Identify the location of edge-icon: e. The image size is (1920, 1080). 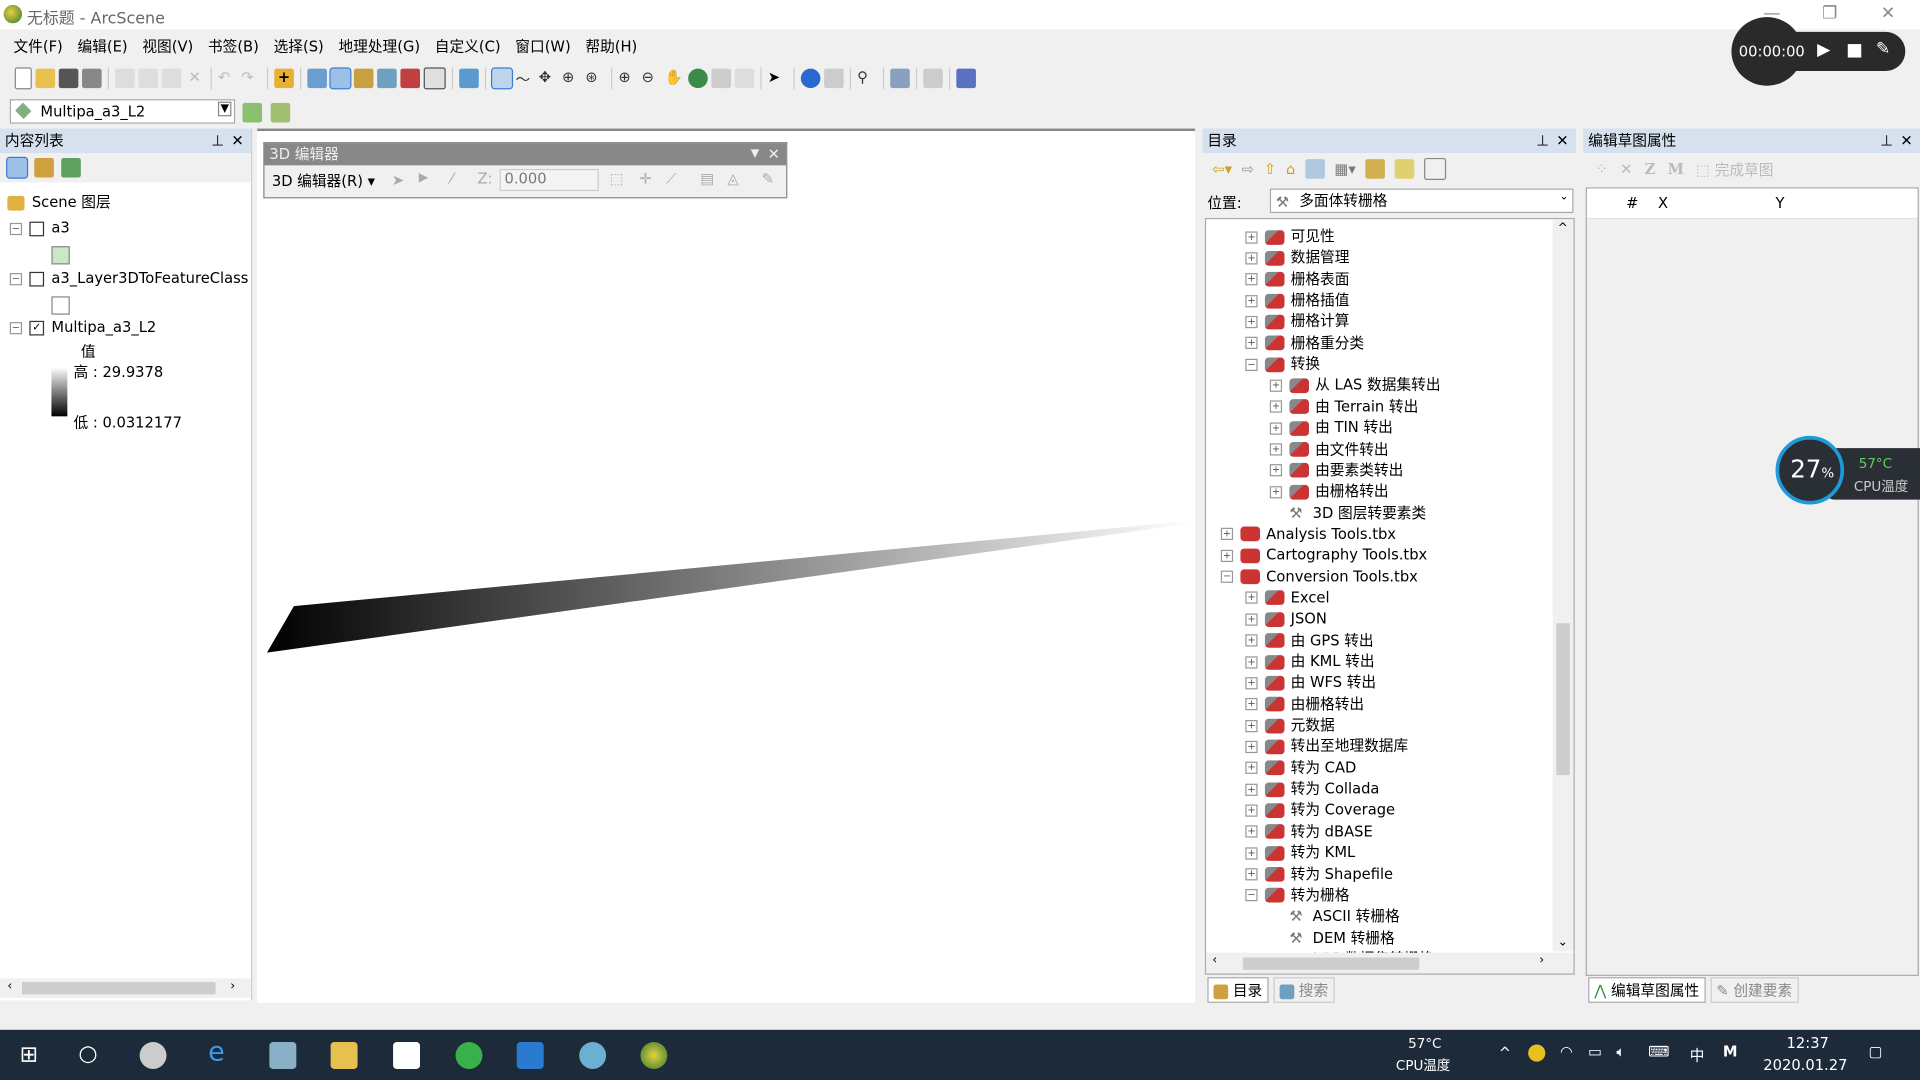
(221, 1052).